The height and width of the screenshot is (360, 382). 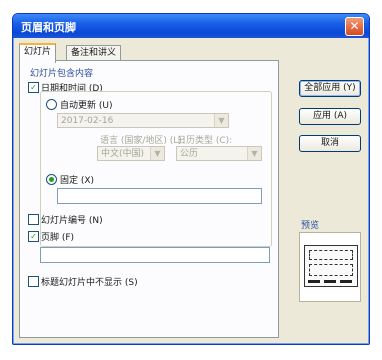 I want to click on slide-number-checkbox: 幻灯片编号 (N), so click(x=65, y=219).